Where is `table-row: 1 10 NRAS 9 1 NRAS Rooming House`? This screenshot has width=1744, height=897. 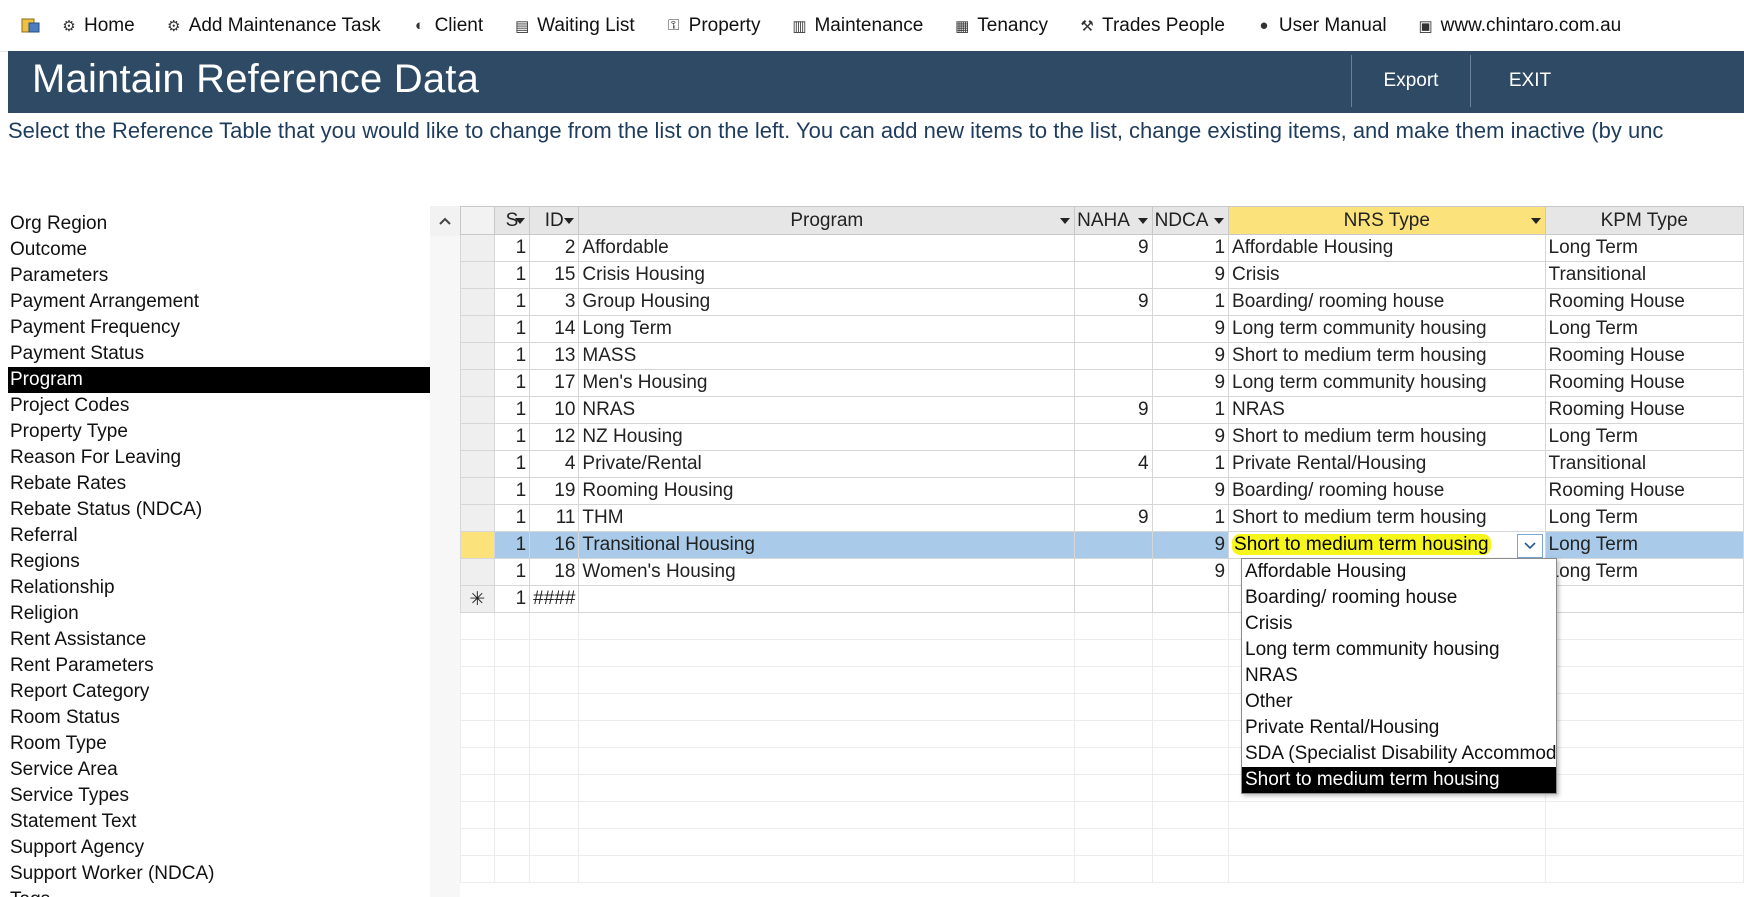
table-row: 1 10 NRAS 9 1 NRAS Rooming House is located at coordinates (1102, 410).